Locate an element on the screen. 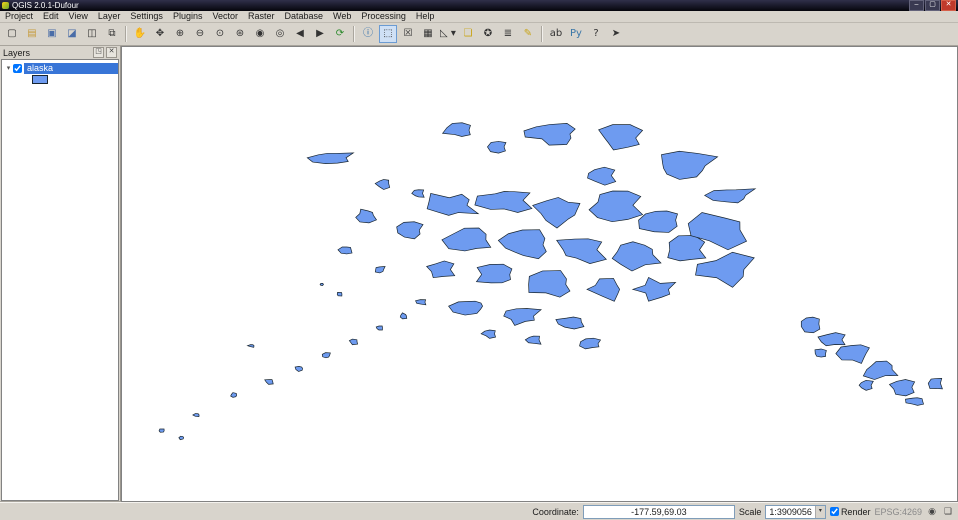  new-print-composer-button: ◫ is located at coordinates (92, 34).